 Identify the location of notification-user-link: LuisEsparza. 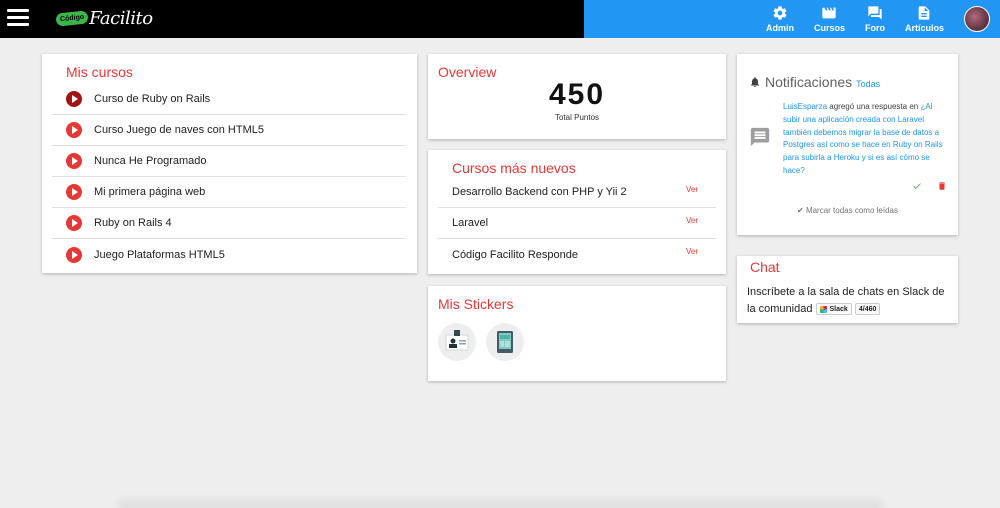
(805, 106).